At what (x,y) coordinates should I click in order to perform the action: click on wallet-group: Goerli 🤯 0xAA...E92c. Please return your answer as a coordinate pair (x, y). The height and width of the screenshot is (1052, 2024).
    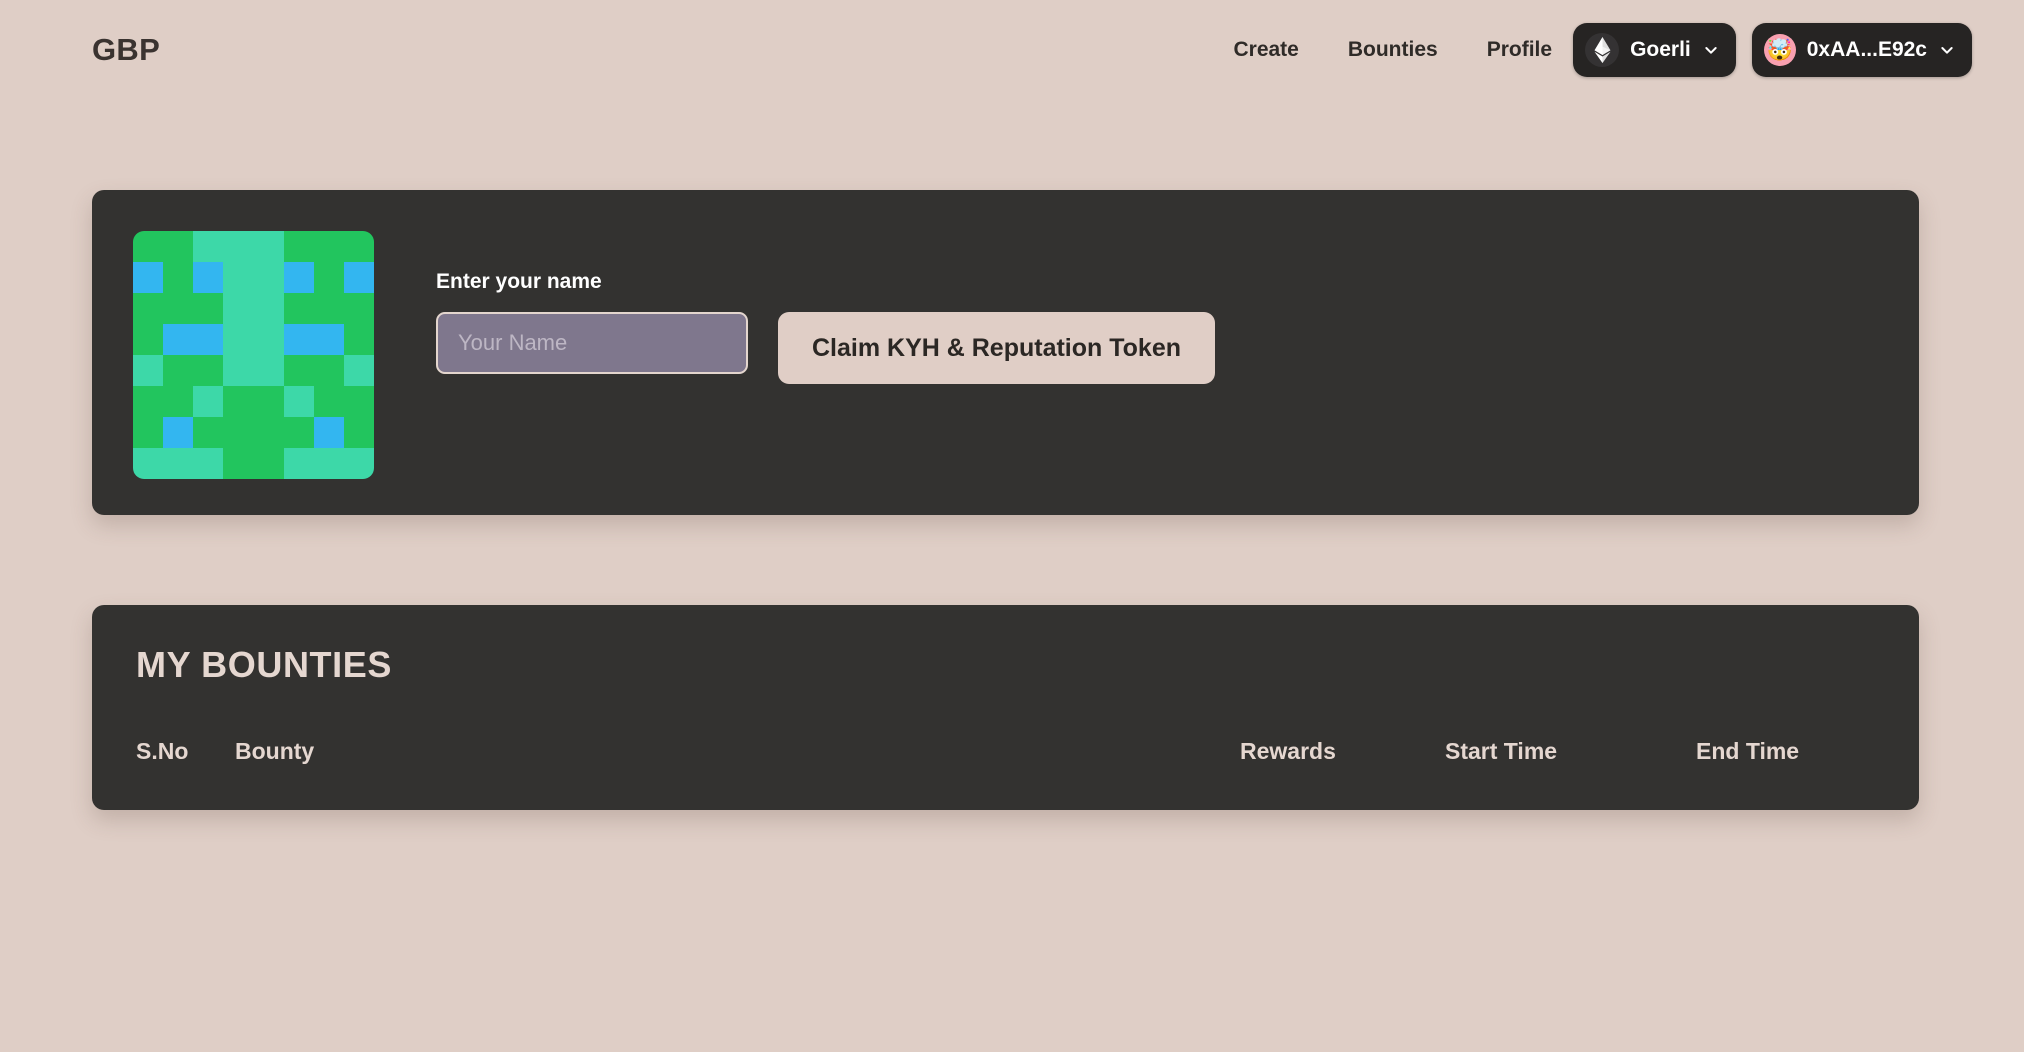
    Looking at the image, I should click on (1772, 50).